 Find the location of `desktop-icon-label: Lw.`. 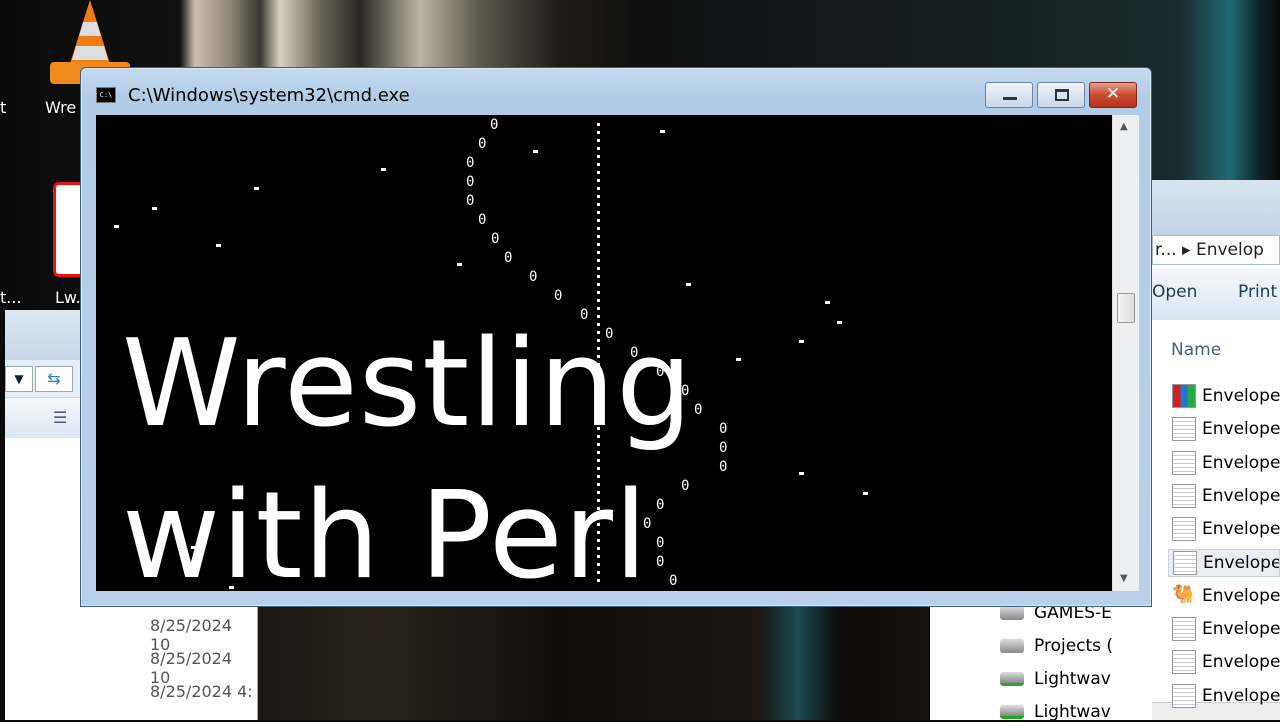

desktop-icon-label: Lw. is located at coordinates (68, 297).